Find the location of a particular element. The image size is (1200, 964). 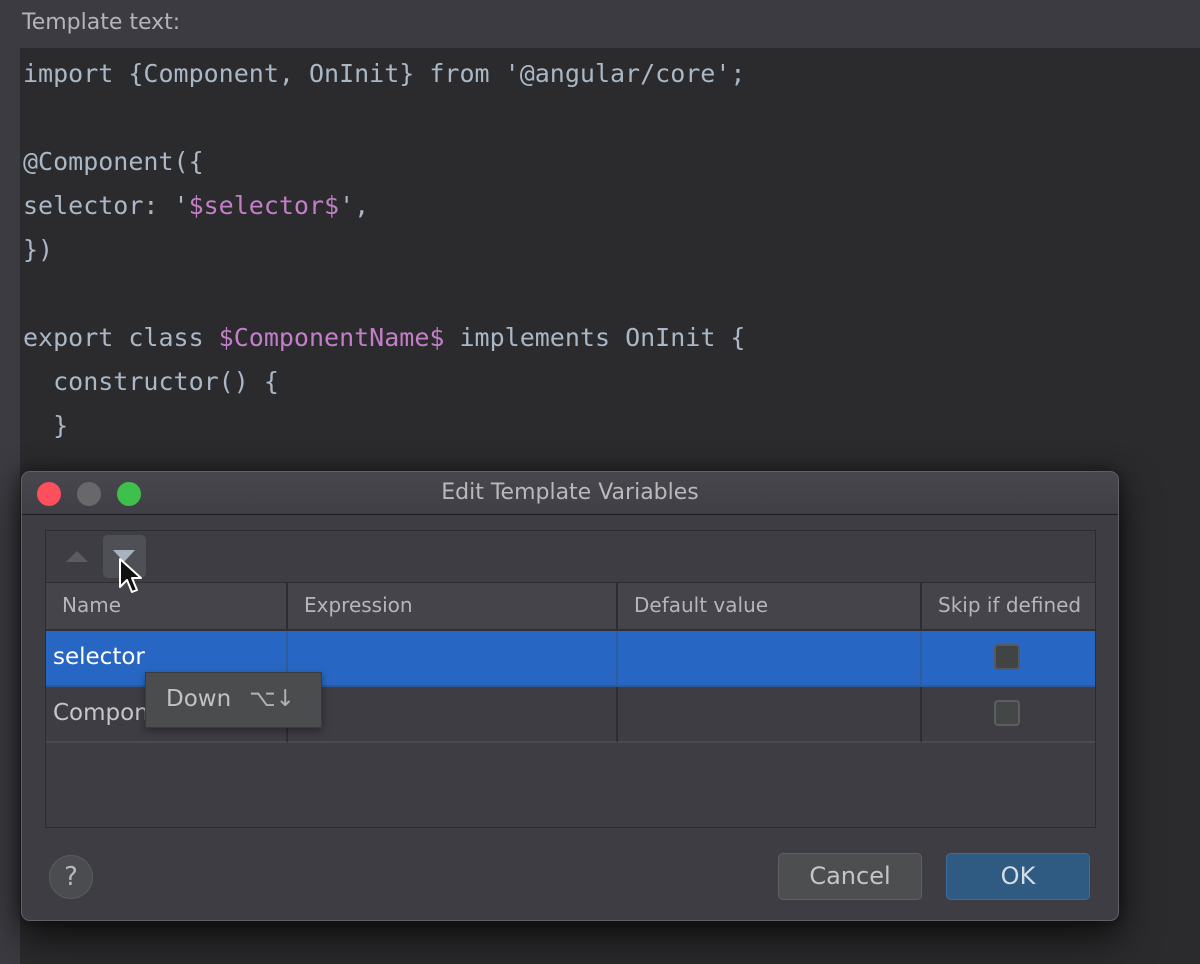

column-header-skip-if-defined: Skip if defined is located at coordinates (1008, 607).